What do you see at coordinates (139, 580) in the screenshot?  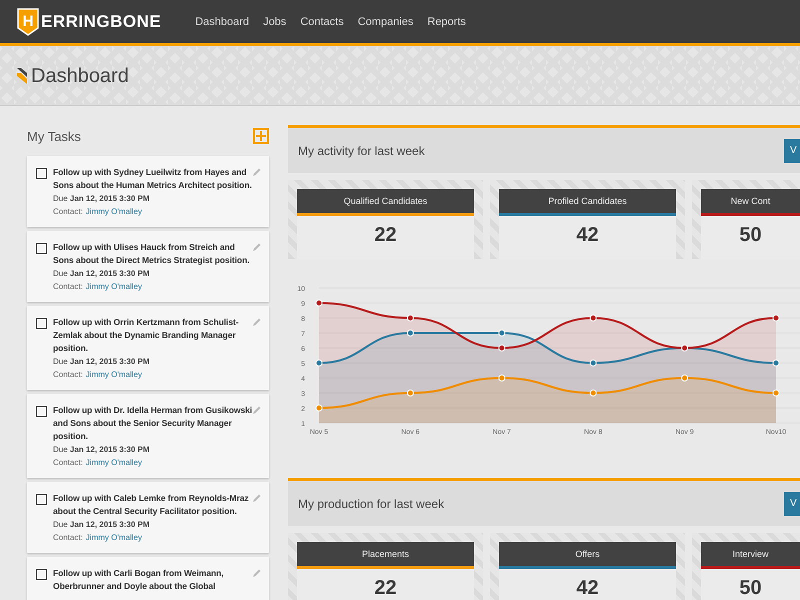 I see `task-text: Follow up with Carli Bogan from Weimann, Oberbrunner and Doyle about the Global` at bounding box center [139, 580].